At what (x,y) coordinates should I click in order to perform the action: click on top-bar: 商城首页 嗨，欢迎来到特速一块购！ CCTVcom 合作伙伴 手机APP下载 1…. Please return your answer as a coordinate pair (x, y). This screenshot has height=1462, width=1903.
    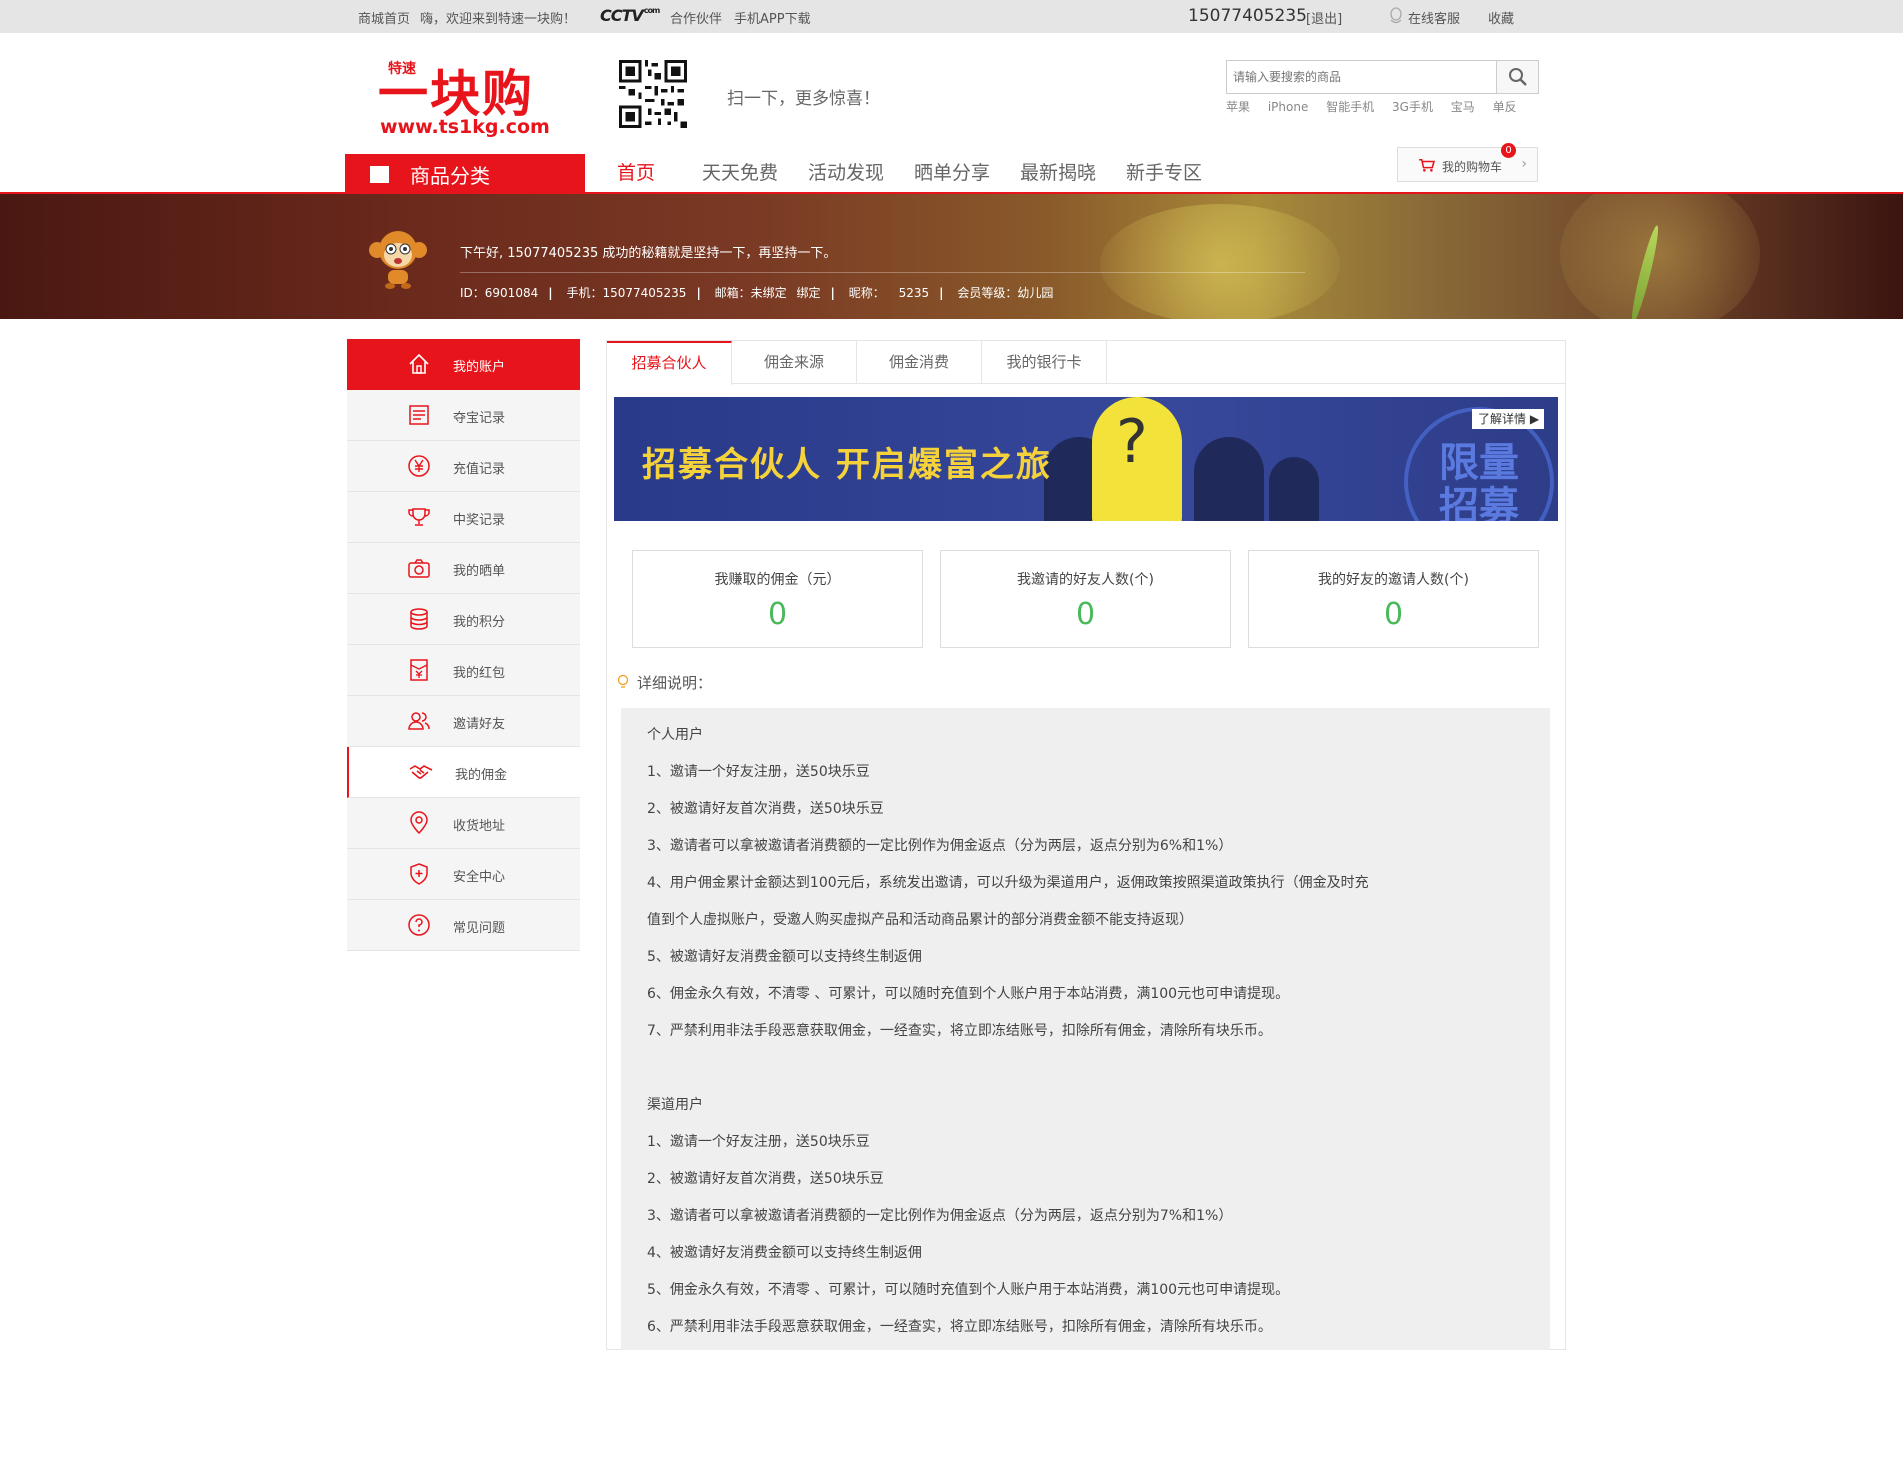
    Looking at the image, I should click on (951, 16).